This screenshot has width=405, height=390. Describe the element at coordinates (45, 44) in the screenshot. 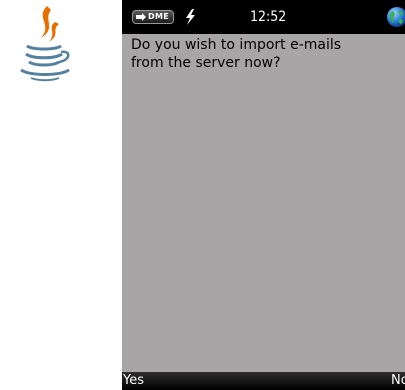

I see `java-coffee-cup-icon` at that location.